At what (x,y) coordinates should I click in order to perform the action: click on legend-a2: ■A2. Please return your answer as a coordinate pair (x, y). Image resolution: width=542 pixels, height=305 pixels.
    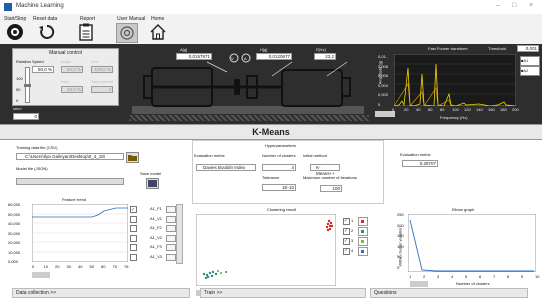
    Looking at the image, I should click on (530, 71).